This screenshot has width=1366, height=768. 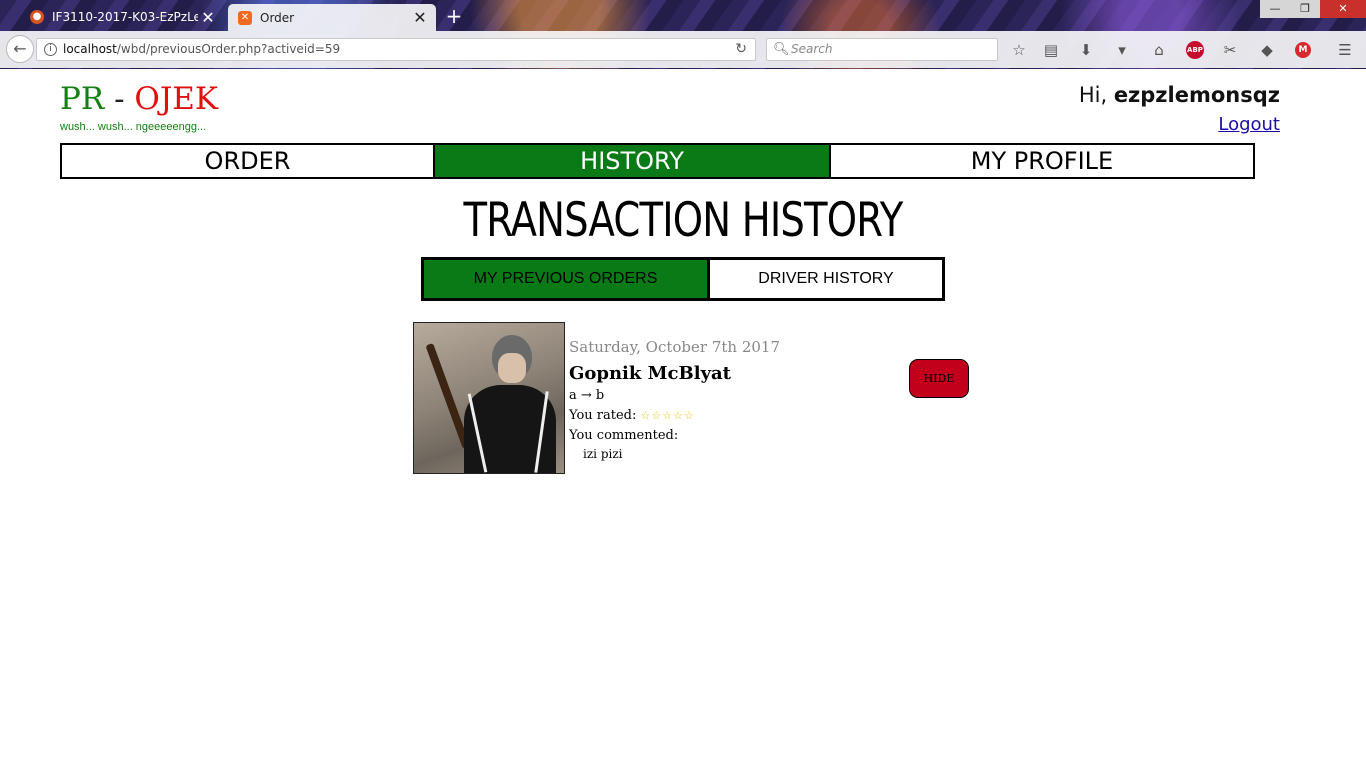 What do you see at coordinates (1345, 50) in the screenshot?
I see `menu-icon: ☰` at bounding box center [1345, 50].